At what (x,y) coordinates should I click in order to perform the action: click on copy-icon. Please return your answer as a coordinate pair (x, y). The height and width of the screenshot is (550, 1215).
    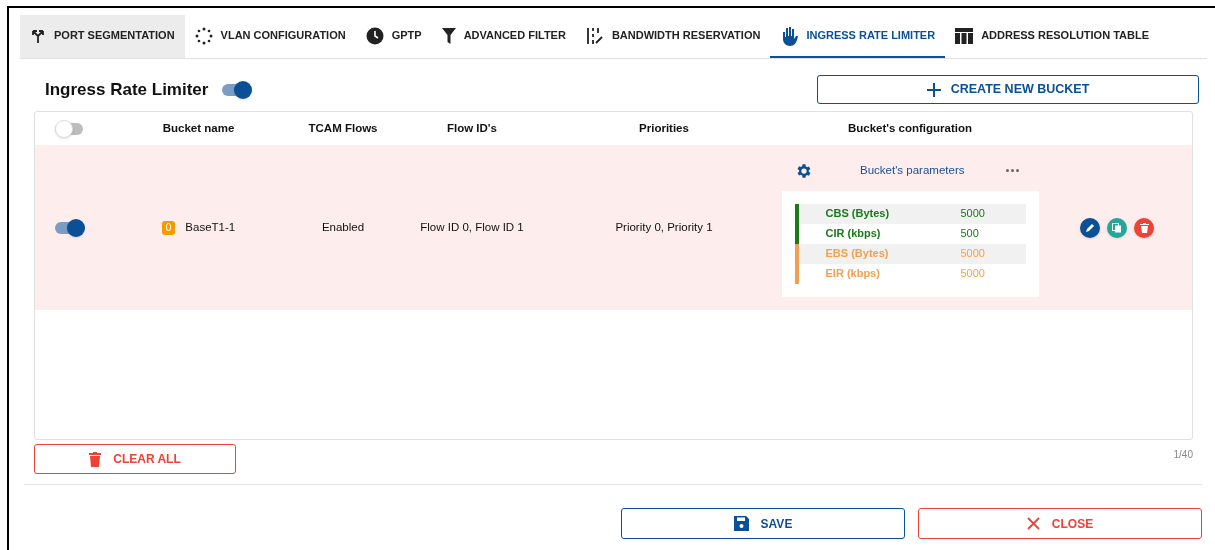
    Looking at the image, I should click on (1117, 227).